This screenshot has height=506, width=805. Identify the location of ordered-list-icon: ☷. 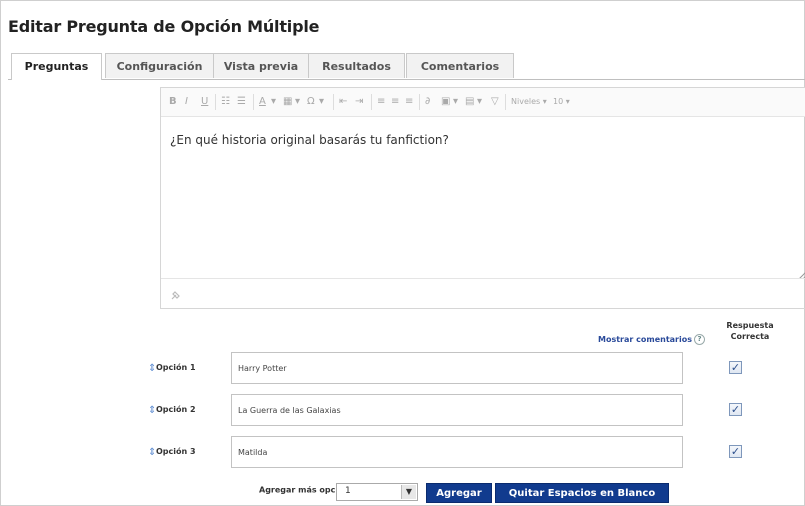
(225, 102).